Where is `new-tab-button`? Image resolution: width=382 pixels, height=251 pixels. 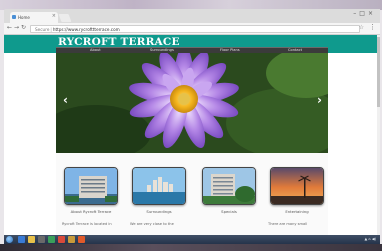
new-tab-button is located at coordinates (65, 18).